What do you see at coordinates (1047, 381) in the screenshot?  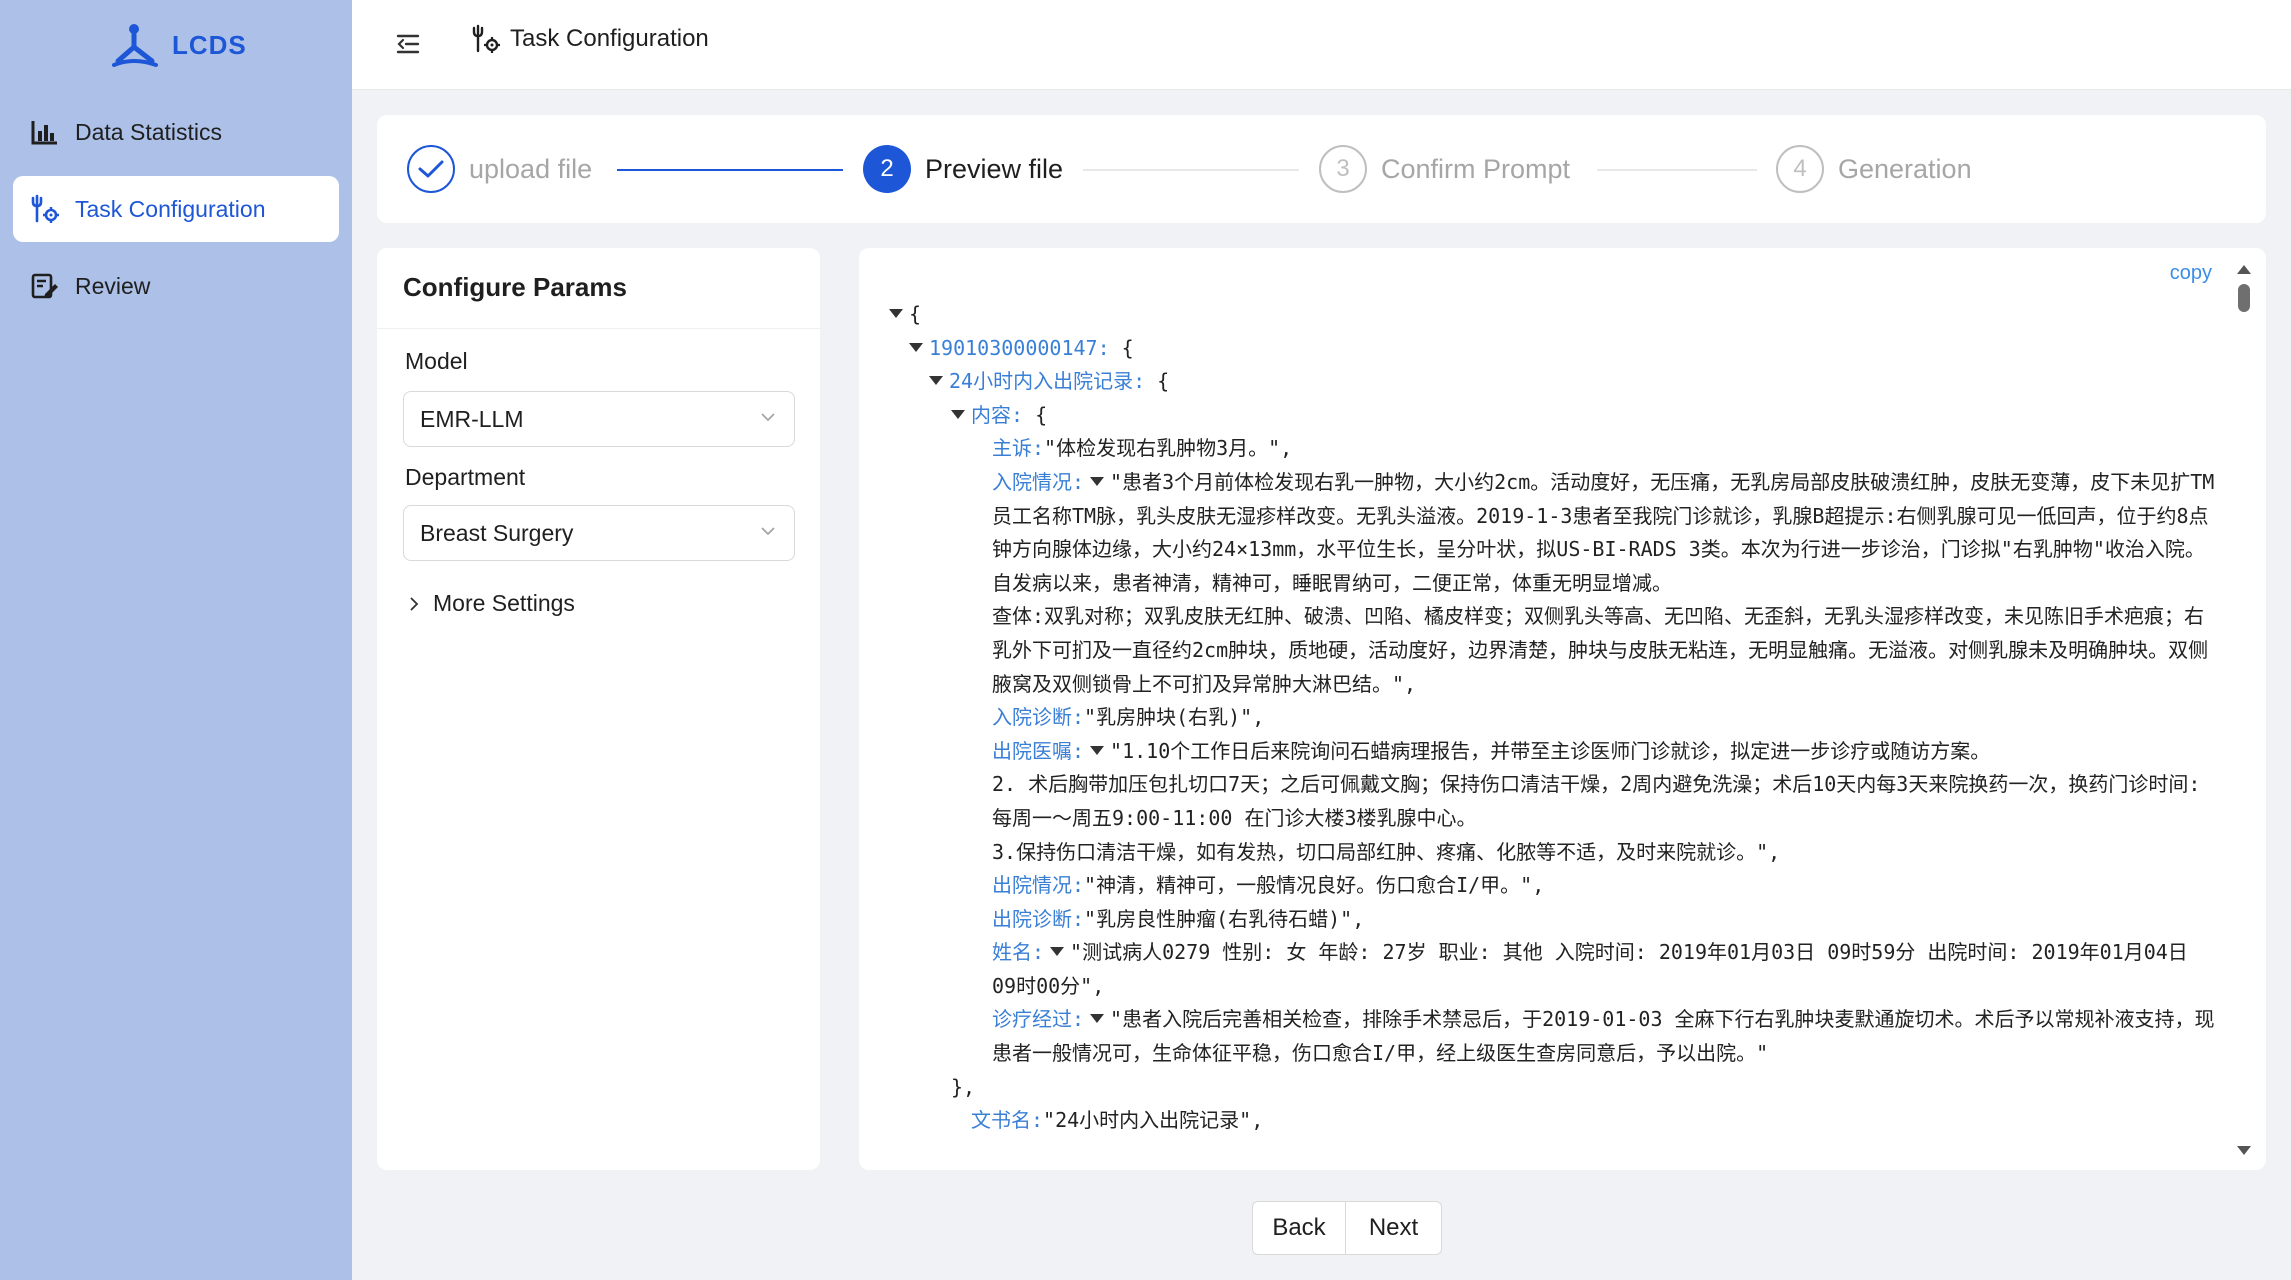 I see `json-key: 24小时内入出院记录:` at bounding box center [1047, 381].